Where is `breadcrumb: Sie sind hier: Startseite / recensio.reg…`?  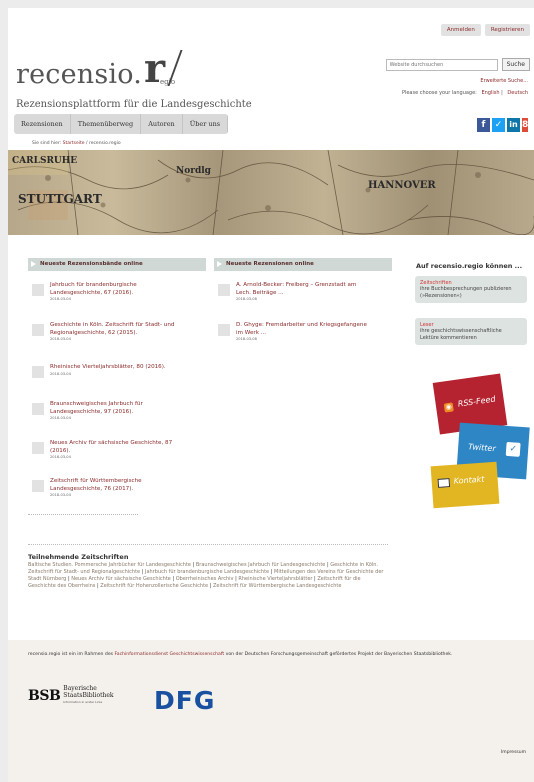
breadcrumb: Sie sind hier: Startseite / recensio.reg… is located at coordinates (76, 143).